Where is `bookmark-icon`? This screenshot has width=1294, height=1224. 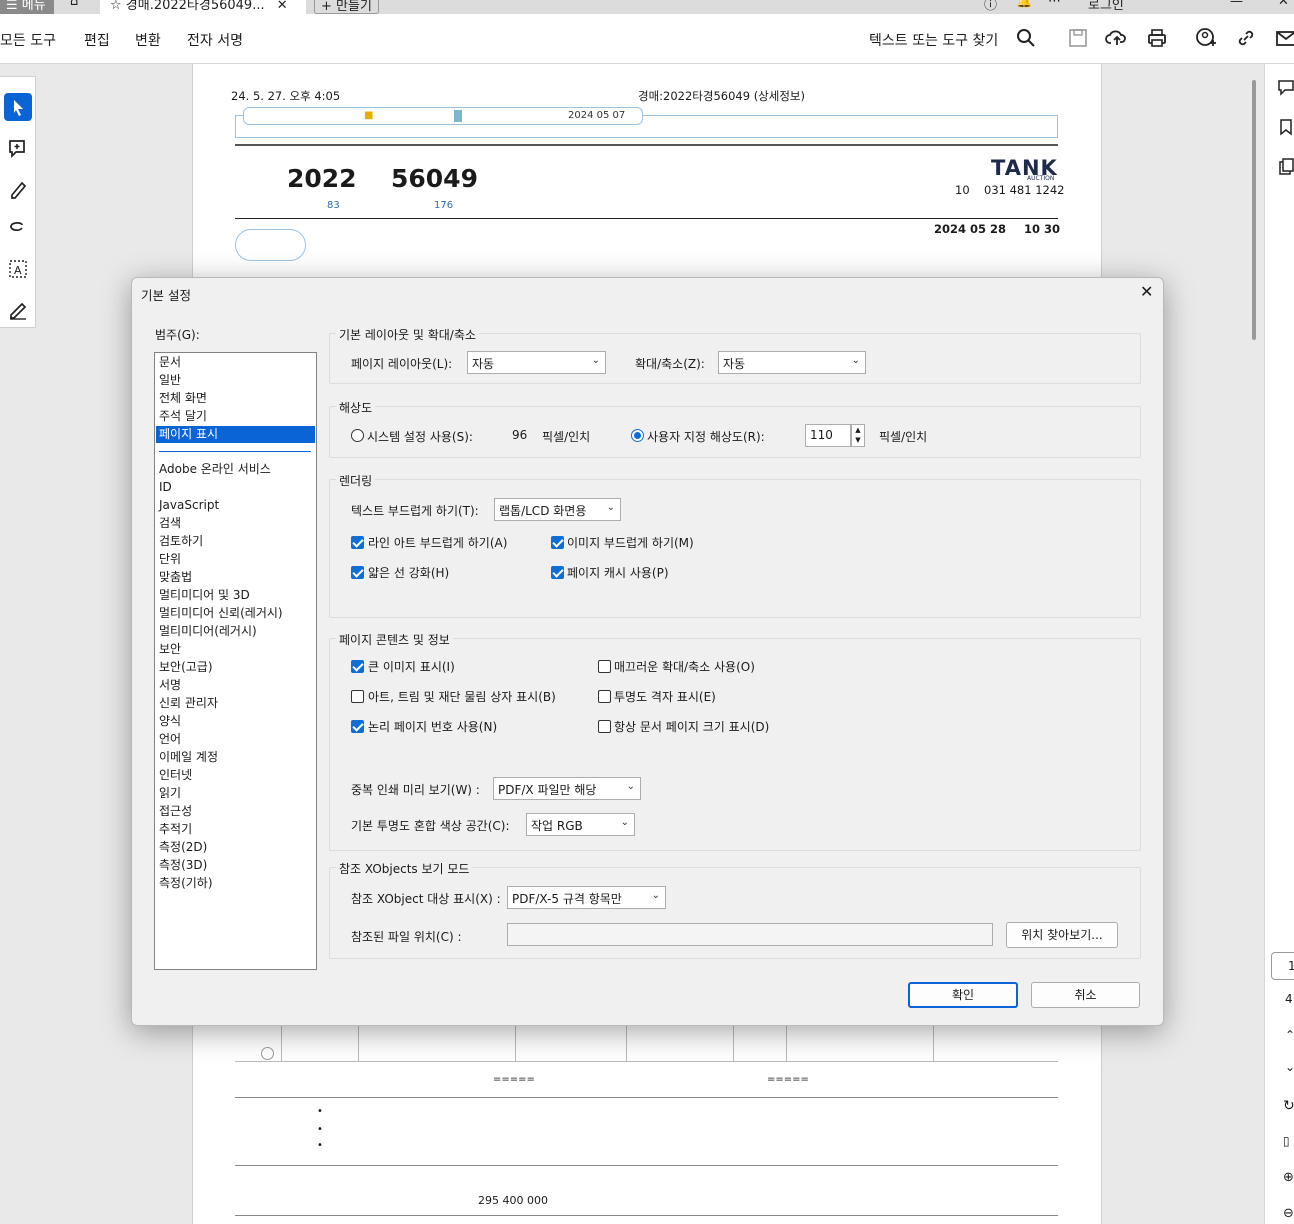 bookmark-icon is located at coordinates (1285, 127).